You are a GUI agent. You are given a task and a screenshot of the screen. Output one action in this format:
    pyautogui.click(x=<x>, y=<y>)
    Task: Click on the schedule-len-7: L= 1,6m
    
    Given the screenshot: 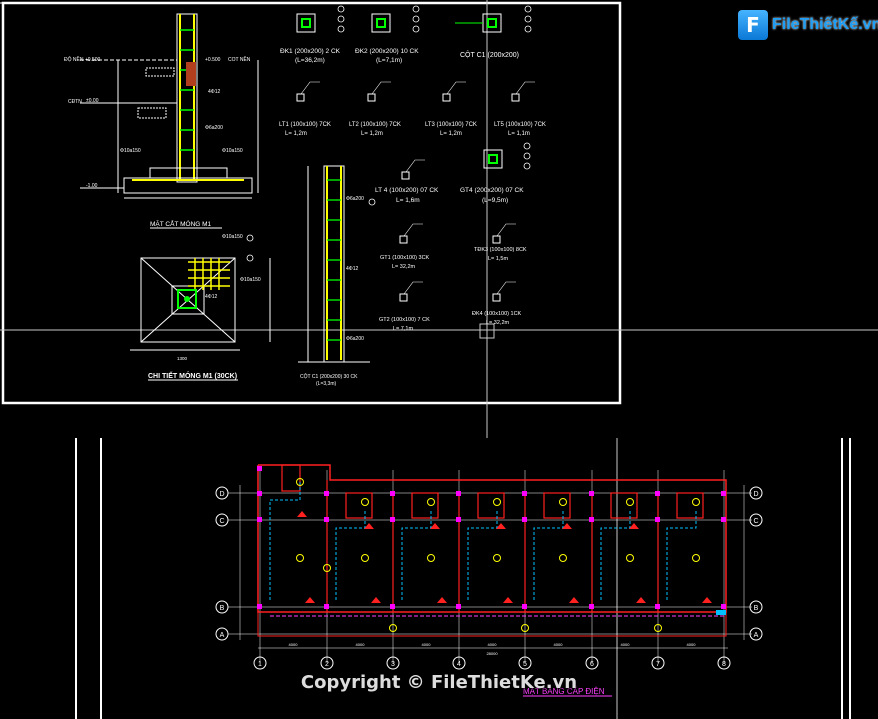 What is the action you would take?
    pyautogui.click(x=408, y=200)
    